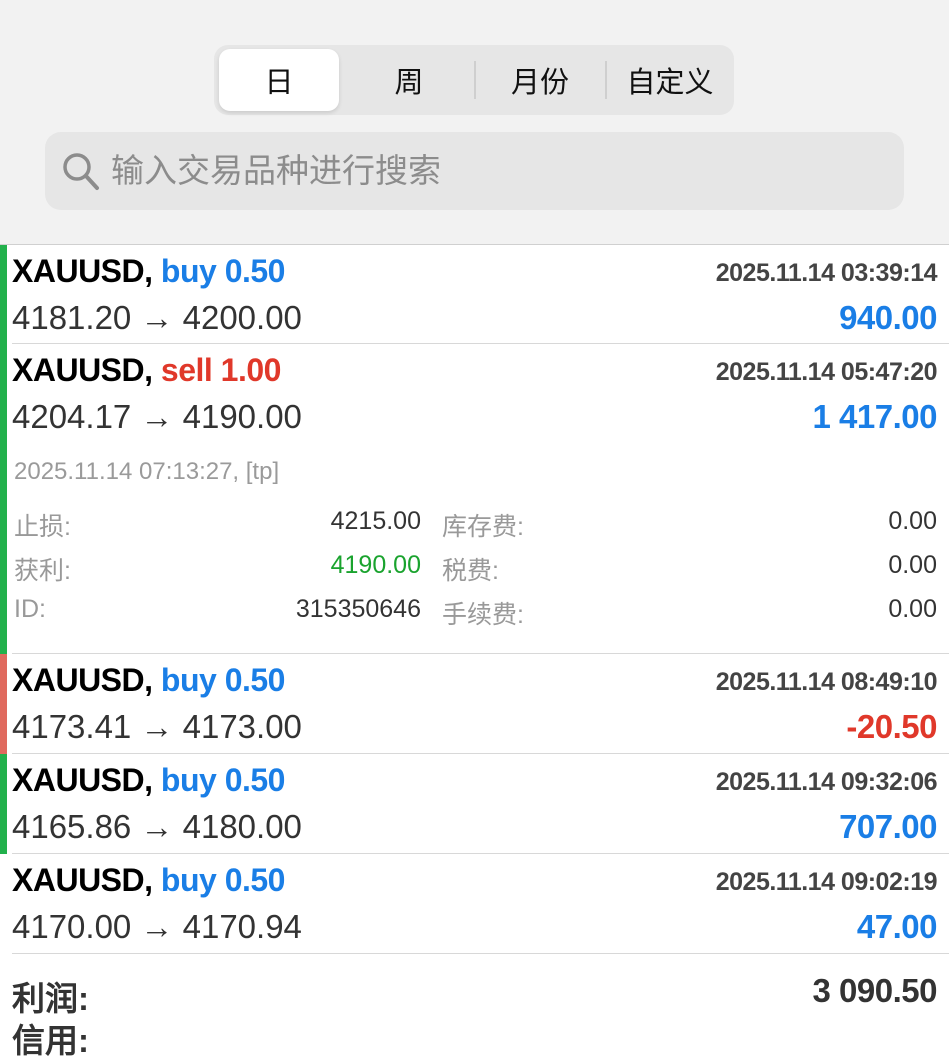 This screenshot has width=949, height=1062. I want to click on total-profit-label: 利润:, so click(50, 998).